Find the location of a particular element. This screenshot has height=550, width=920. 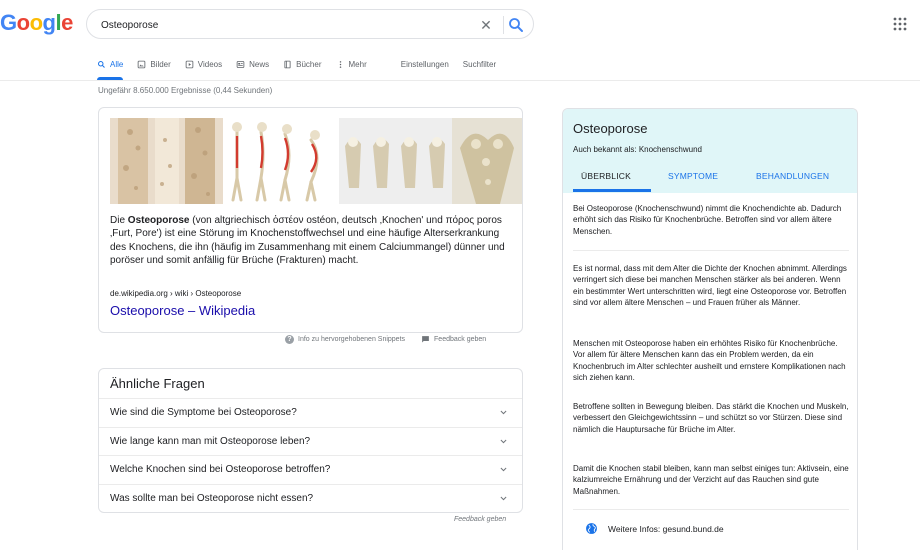

apps-grid-icon is located at coordinates (900, 24).